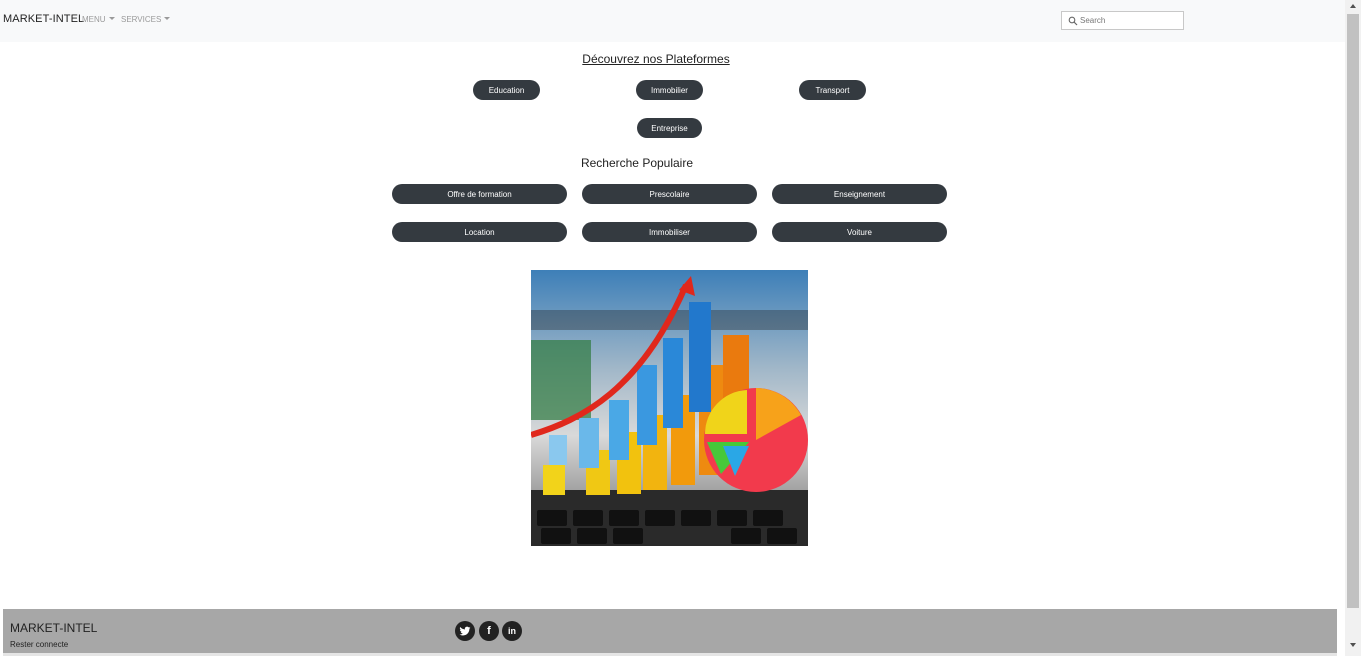 The height and width of the screenshot is (656, 1361). I want to click on transport-button: Transport, so click(832, 90).